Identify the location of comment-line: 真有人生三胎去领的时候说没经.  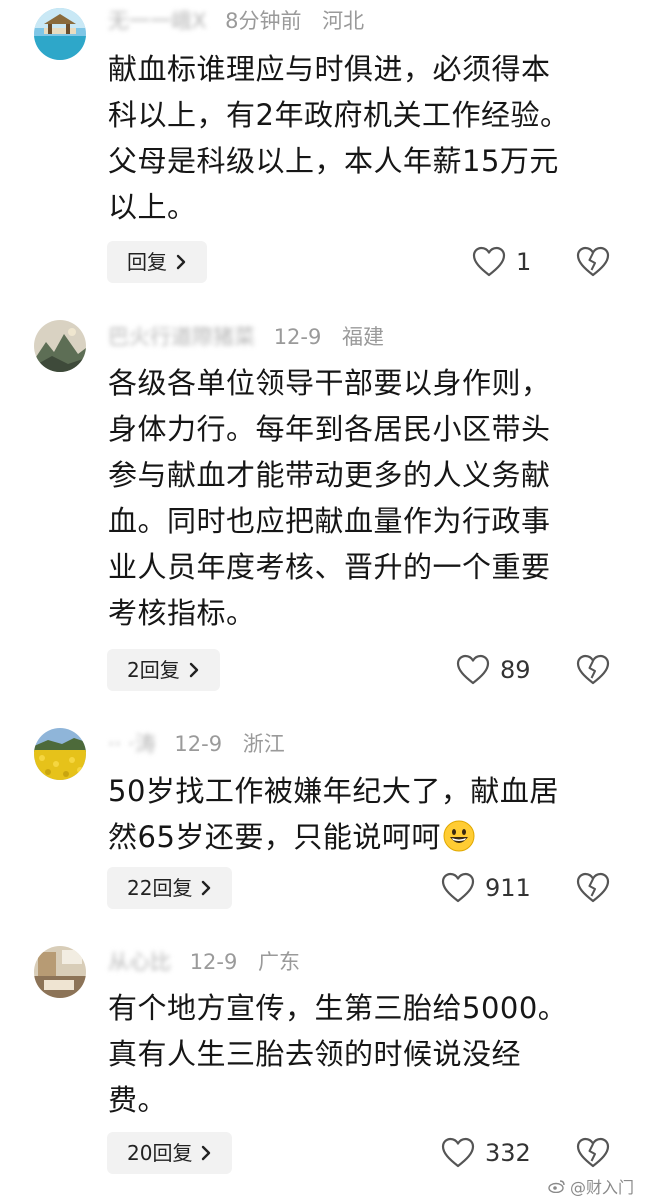
(315, 1054).